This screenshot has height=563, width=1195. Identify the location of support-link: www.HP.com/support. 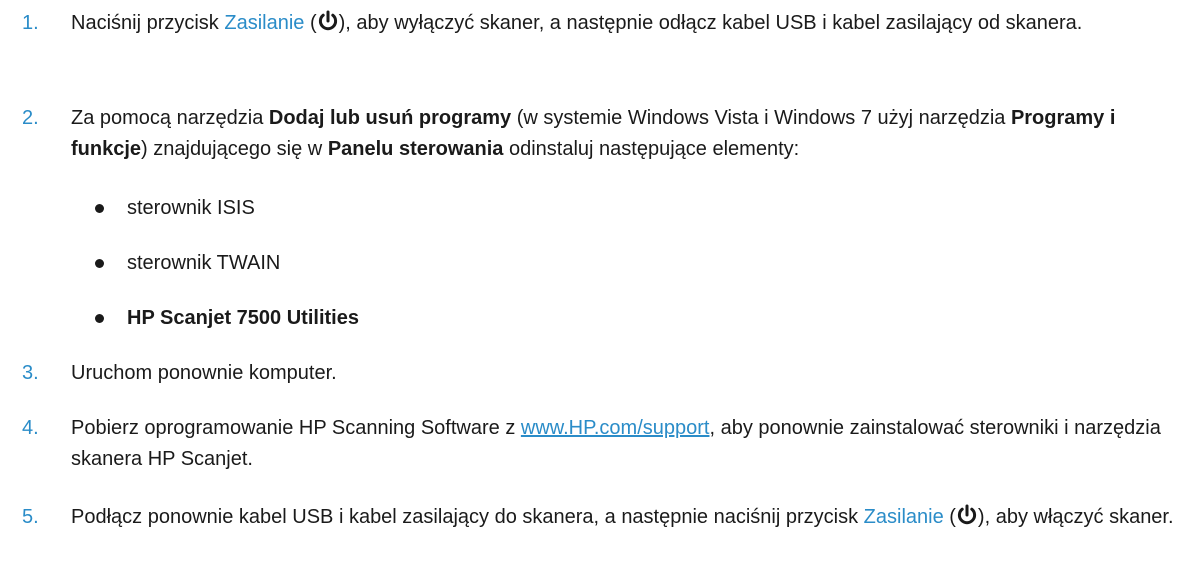
(615, 428).